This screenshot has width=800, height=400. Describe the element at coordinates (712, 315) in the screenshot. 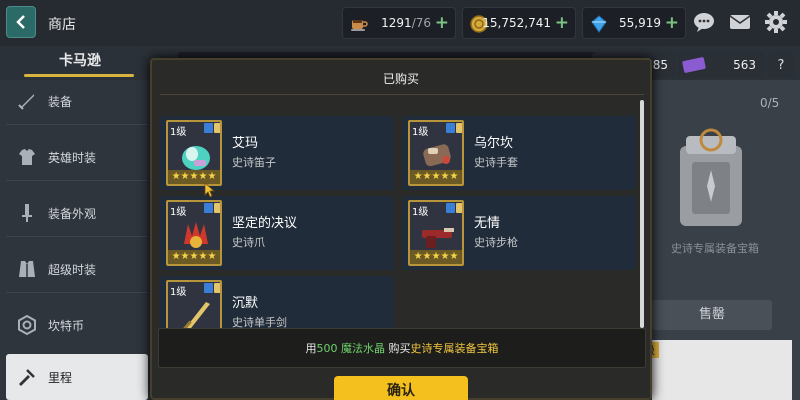

I see `sold-out-button: 售罄` at that location.